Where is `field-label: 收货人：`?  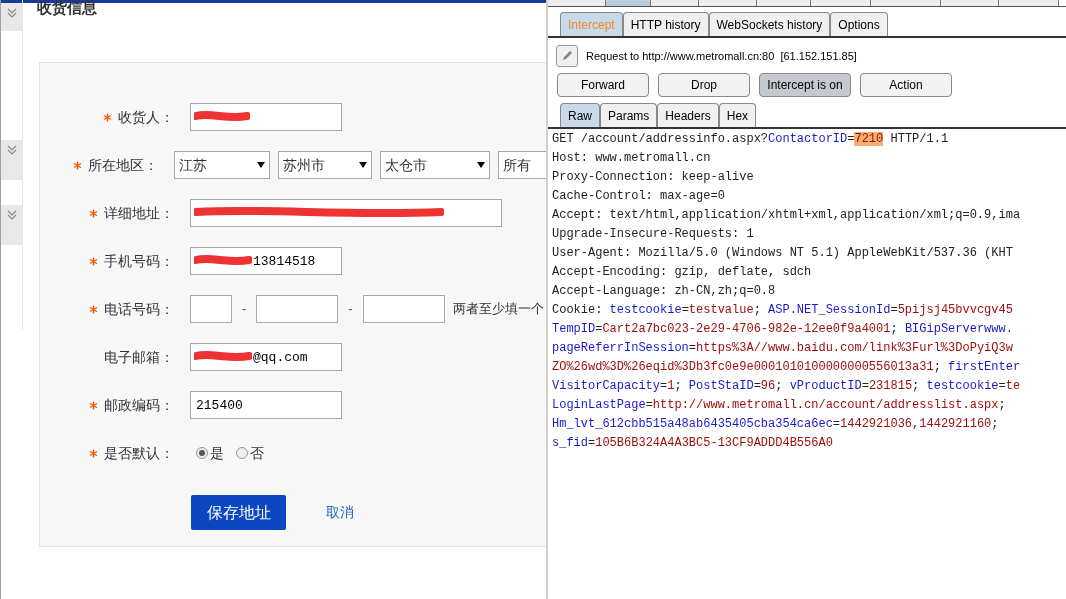
field-label: 收货人： is located at coordinates (146, 117).